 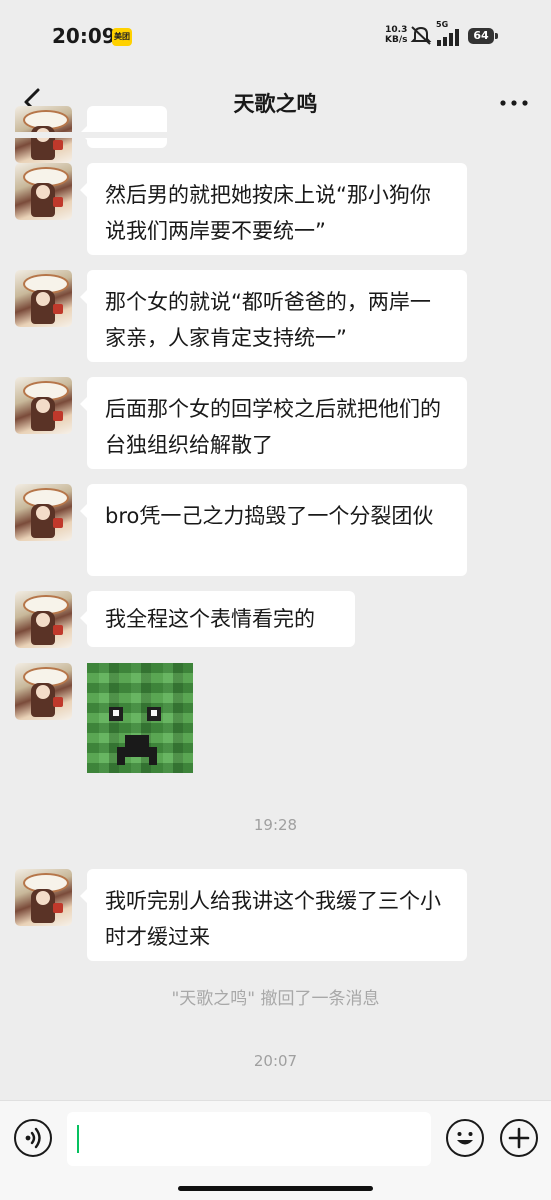 What do you see at coordinates (275, 999) in the screenshot?
I see `recall-notice: "天歌之鸣" 撤回了一条消息` at bounding box center [275, 999].